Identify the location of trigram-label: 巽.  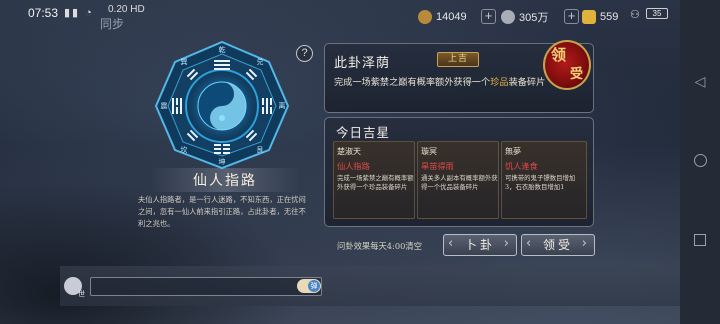
(184, 62).